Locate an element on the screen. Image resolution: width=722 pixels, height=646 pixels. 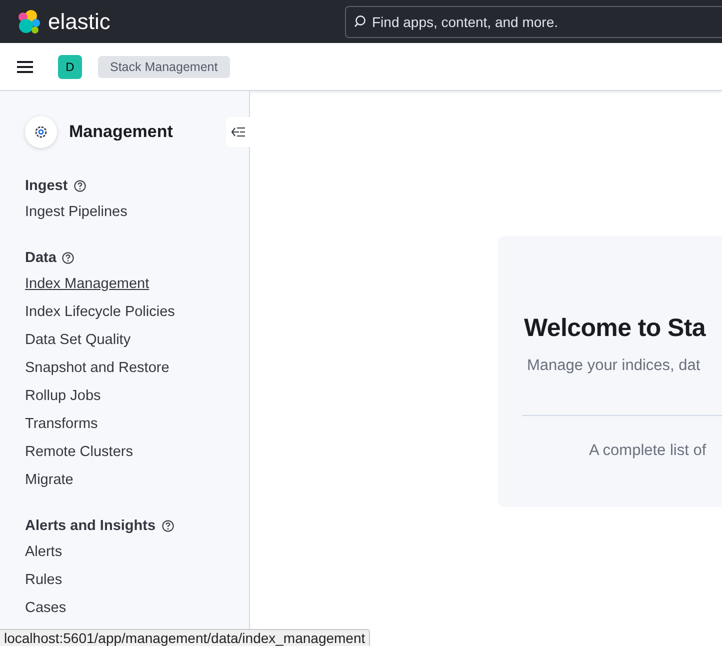
nav-link: Remote Clusters is located at coordinates (79, 452).